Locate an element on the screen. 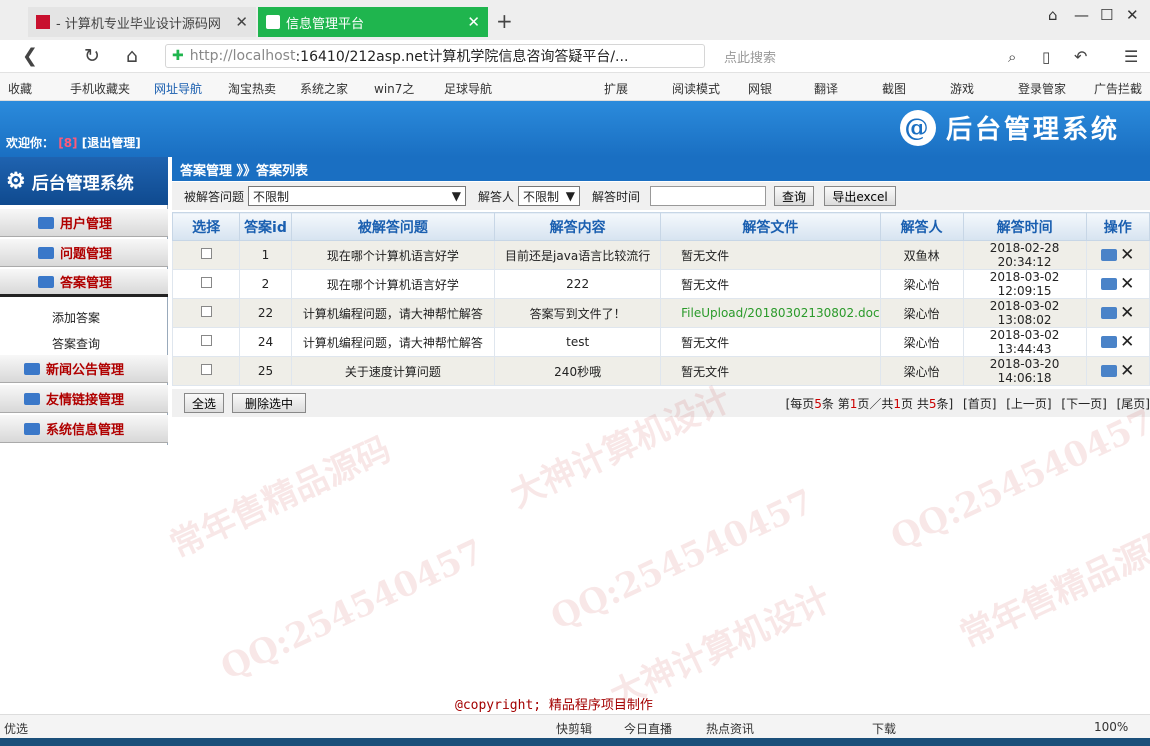 The image size is (1150, 746). new-tab-icon: + is located at coordinates (504, 21).